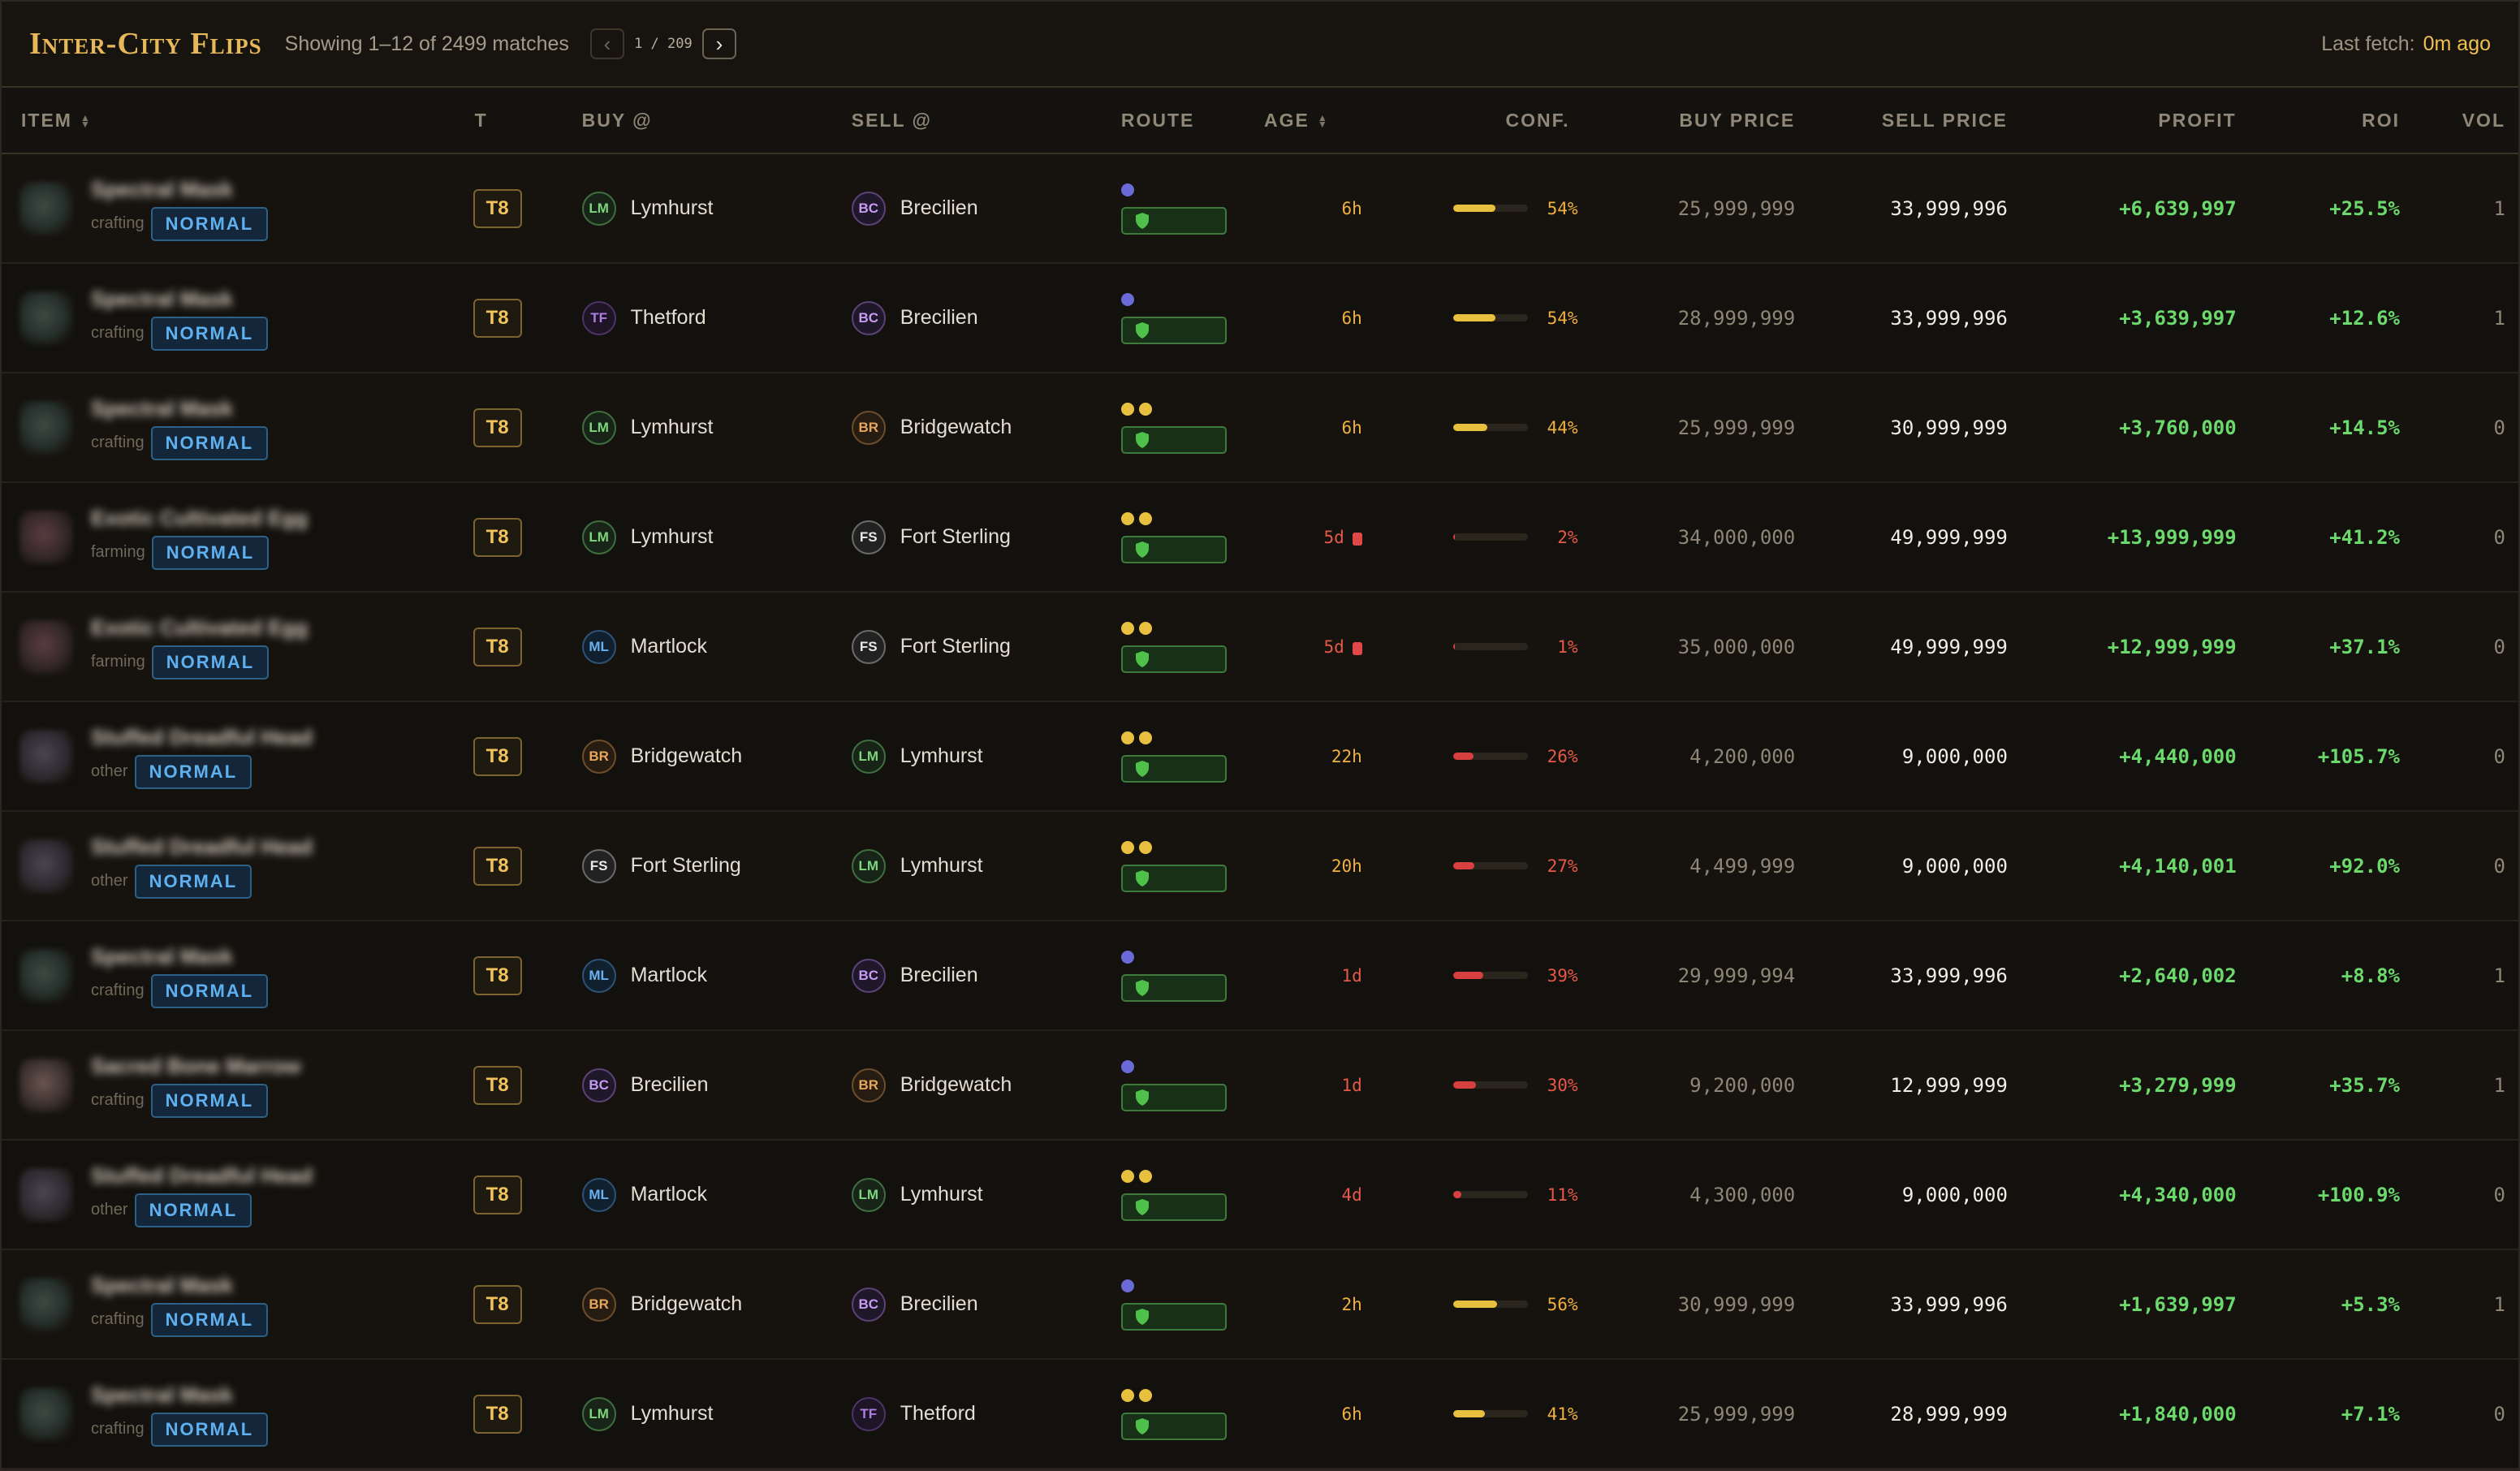 This screenshot has width=2520, height=1471. What do you see at coordinates (228, 646) in the screenshot?
I see `item-cell: Exotic Cultivated Egg farming NORMAL` at bounding box center [228, 646].